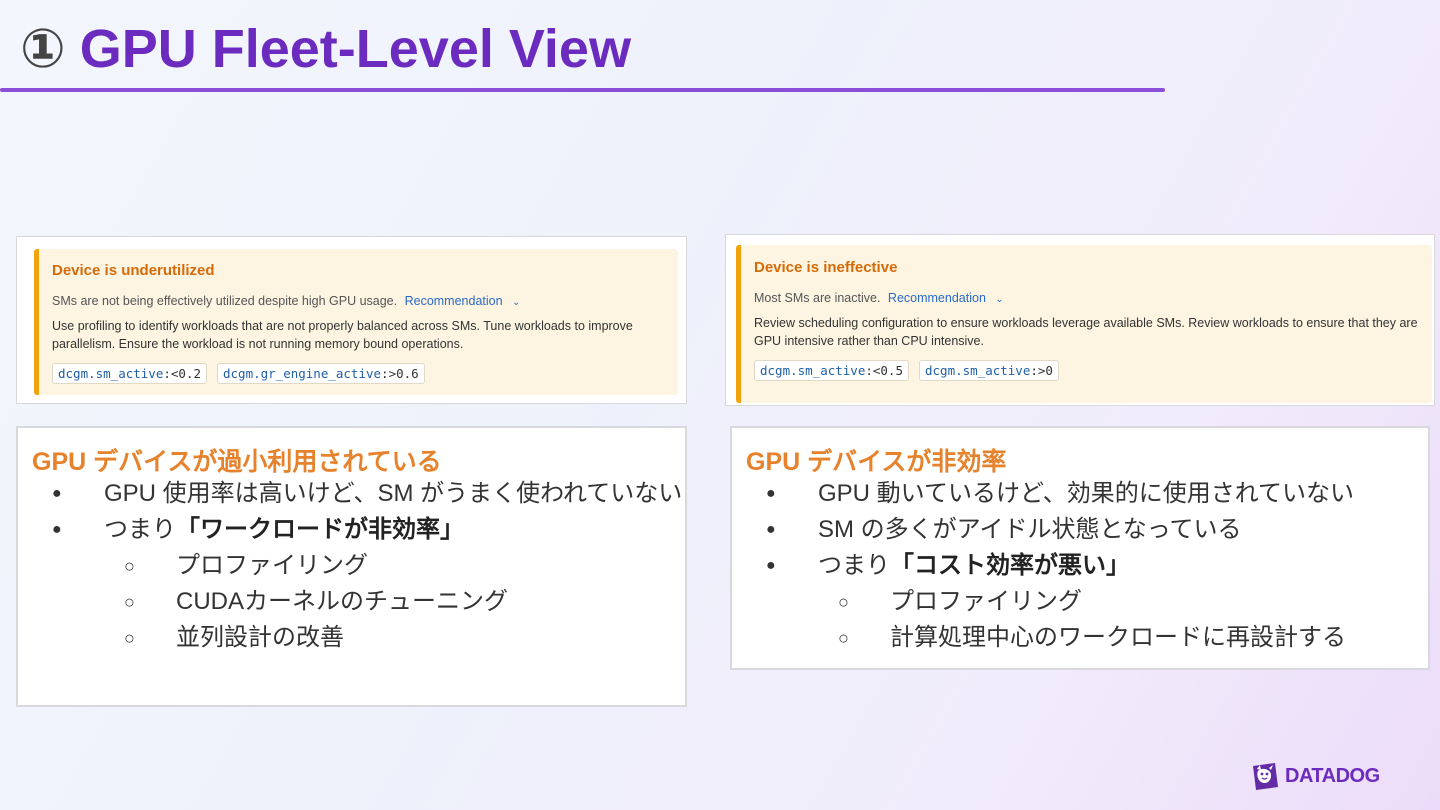 Image resolution: width=1440 pixels, height=810 pixels. What do you see at coordinates (1265, 776) in the screenshot?
I see `datadog-dog-icon` at bounding box center [1265, 776].